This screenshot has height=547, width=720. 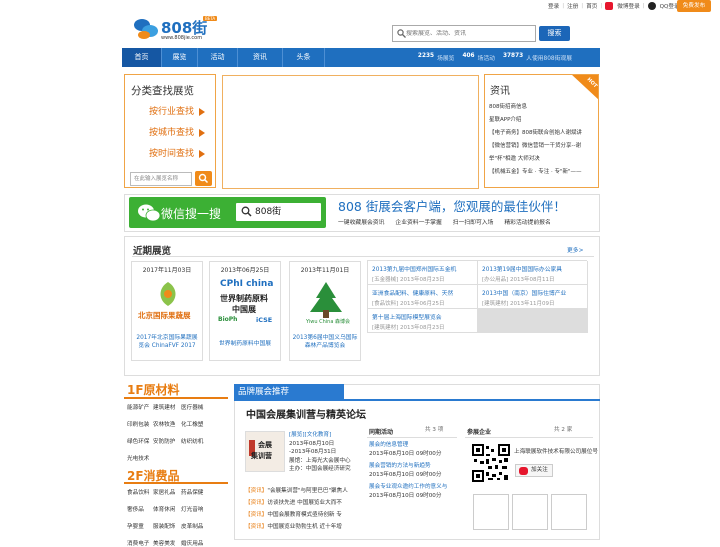 I want to click on app-features: 一键收藏展会资讯 企业资料一手掌握 扫一扫即可入场 精彩活动提前报名, so click(x=444, y=221).